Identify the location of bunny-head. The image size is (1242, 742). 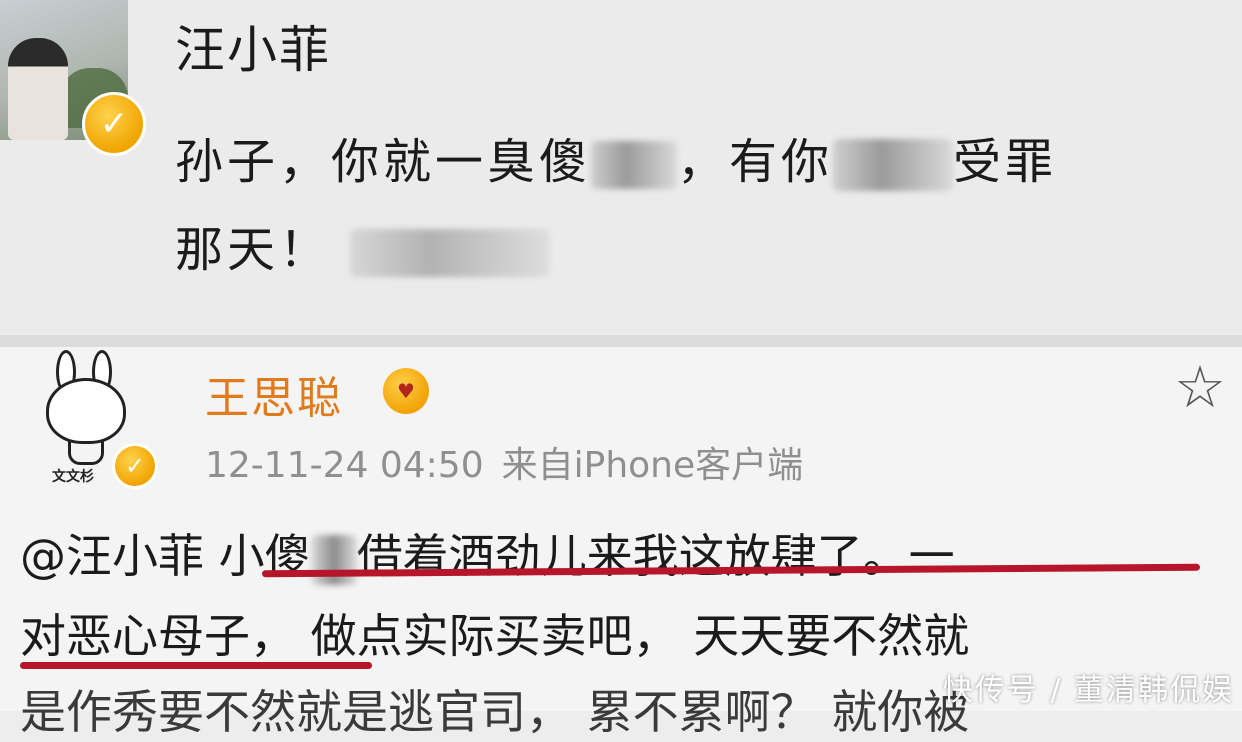
(86, 411).